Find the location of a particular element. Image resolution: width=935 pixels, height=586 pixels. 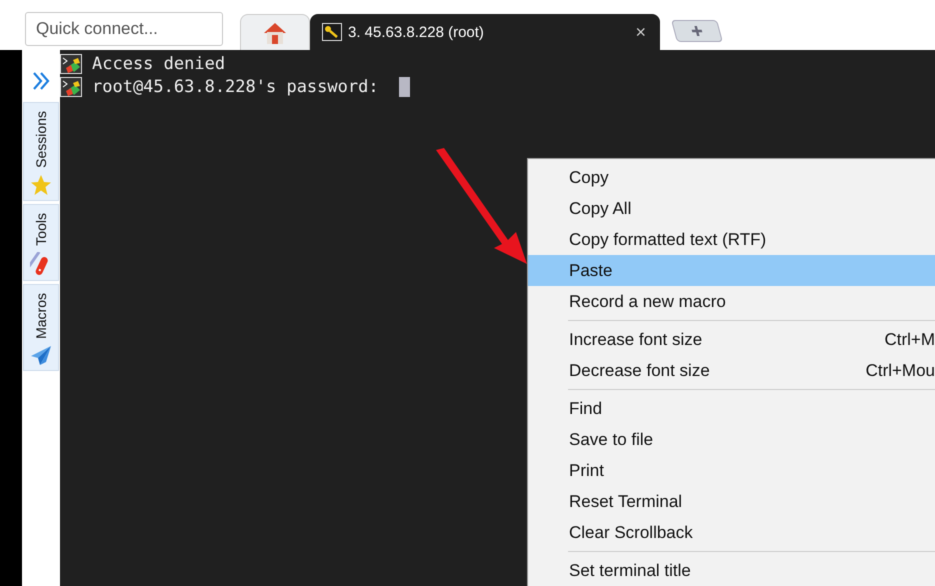

home-tab is located at coordinates (275, 32).